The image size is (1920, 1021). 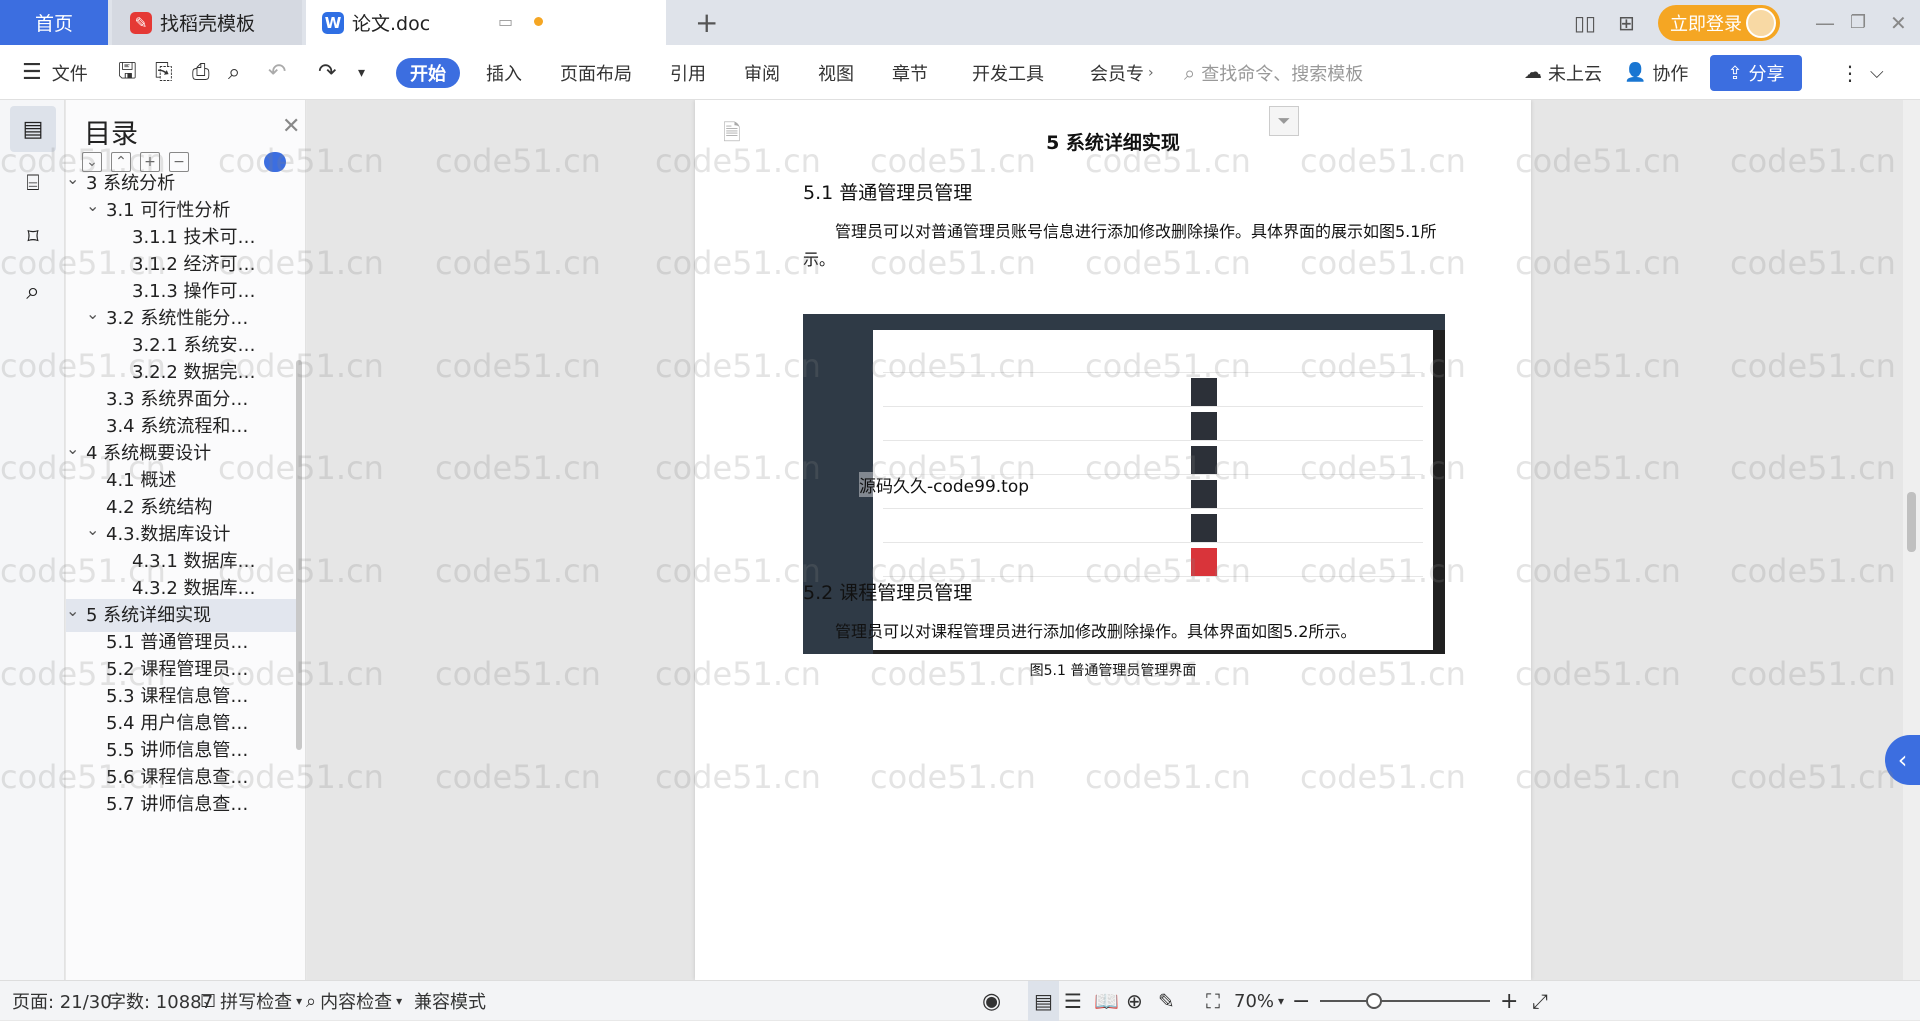 I want to click on ribbon-tab-insert-label: 插入, so click(x=504, y=74).